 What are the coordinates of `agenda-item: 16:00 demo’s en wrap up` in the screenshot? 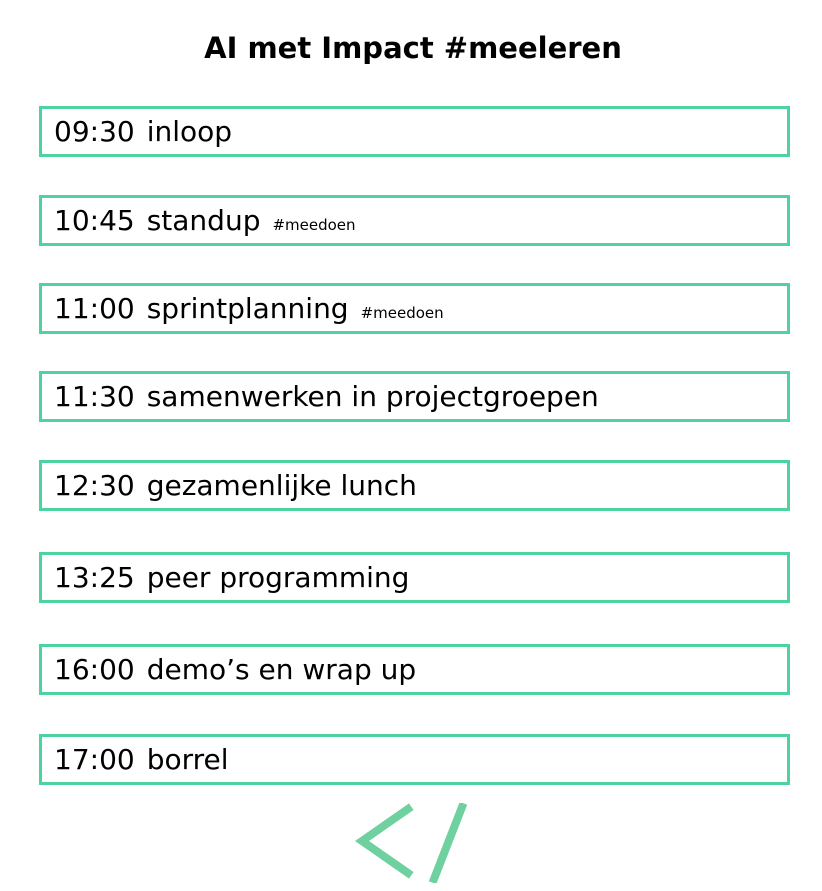 It's located at (414, 669).